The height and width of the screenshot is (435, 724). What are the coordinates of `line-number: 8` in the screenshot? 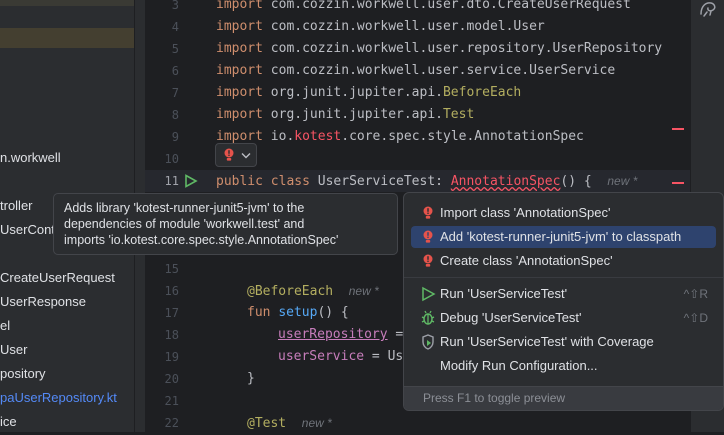 It's located at (175, 115).